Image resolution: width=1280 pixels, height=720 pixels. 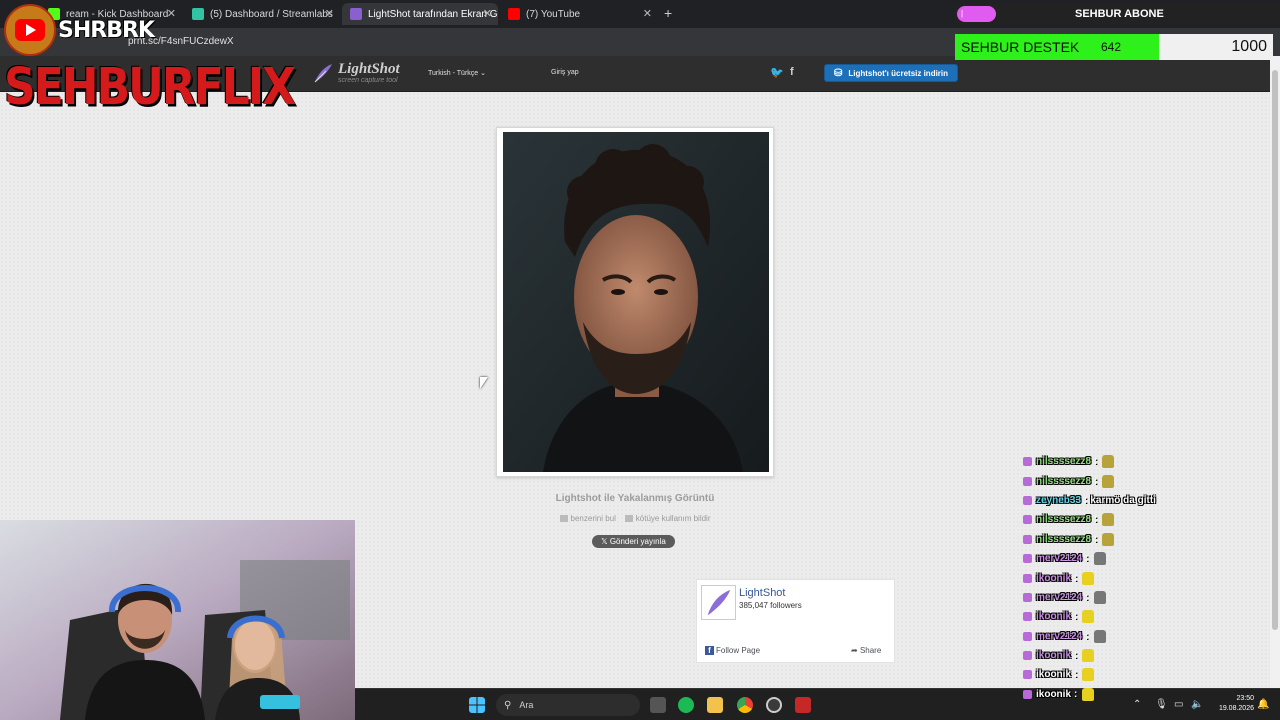 I want to click on find-similar-link: benzerini bul, so click(x=587, y=518).